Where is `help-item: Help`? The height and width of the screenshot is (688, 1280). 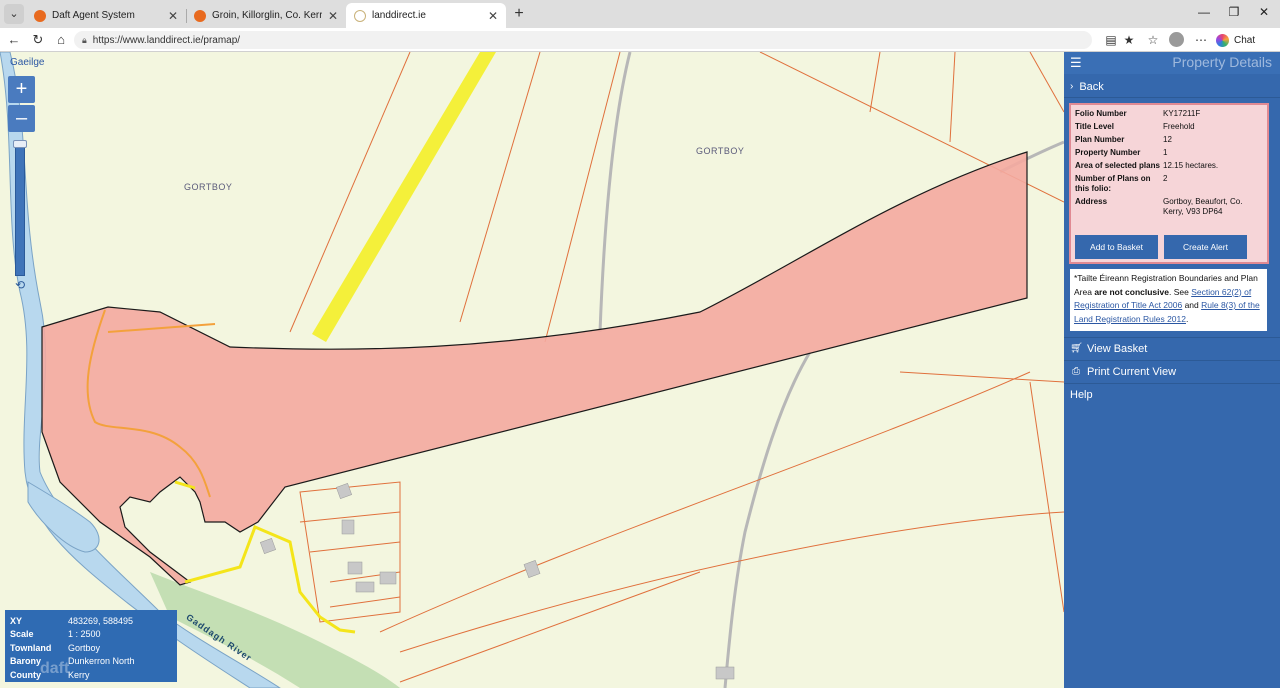 help-item: Help is located at coordinates (1172, 394).